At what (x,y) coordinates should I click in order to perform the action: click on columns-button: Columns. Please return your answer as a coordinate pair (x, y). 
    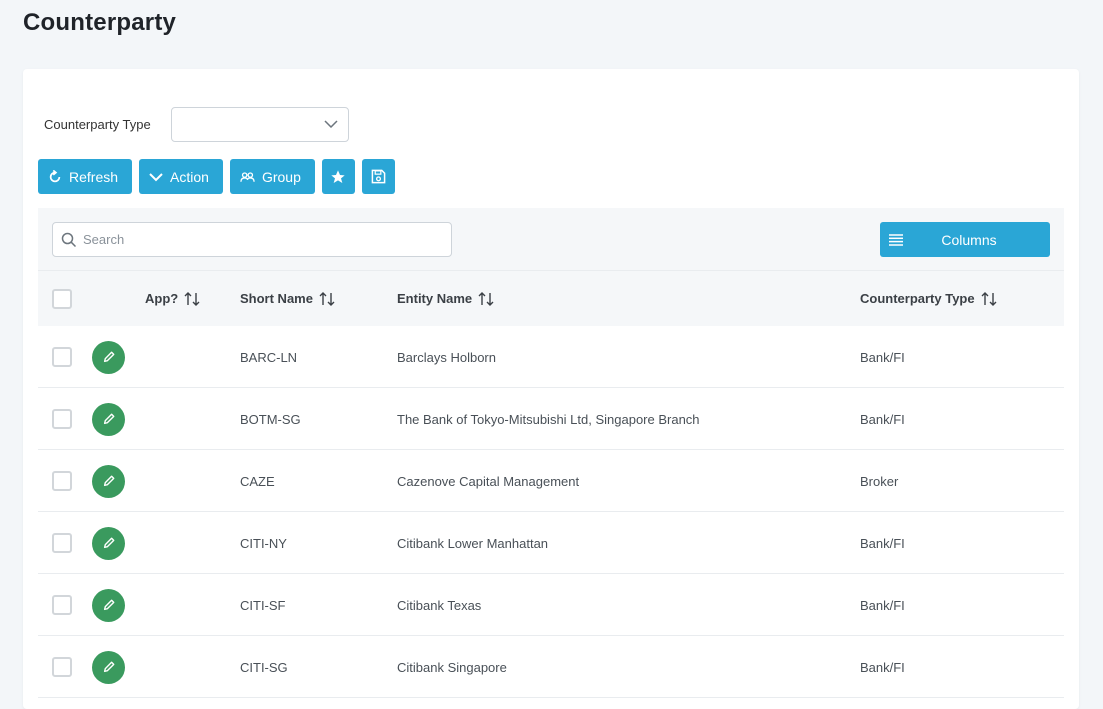
    Looking at the image, I should click on (965, 239).